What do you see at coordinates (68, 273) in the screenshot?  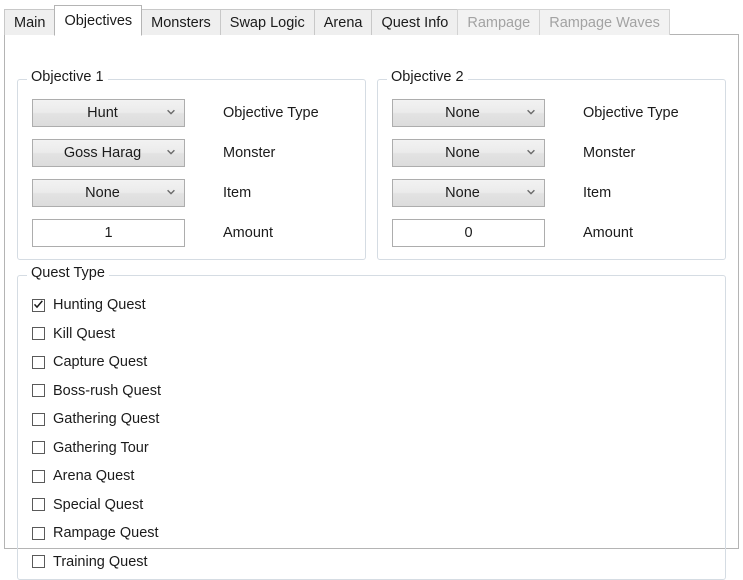 I see `group-quest-type-title: Quest Type` at bounding box center [68, 273].